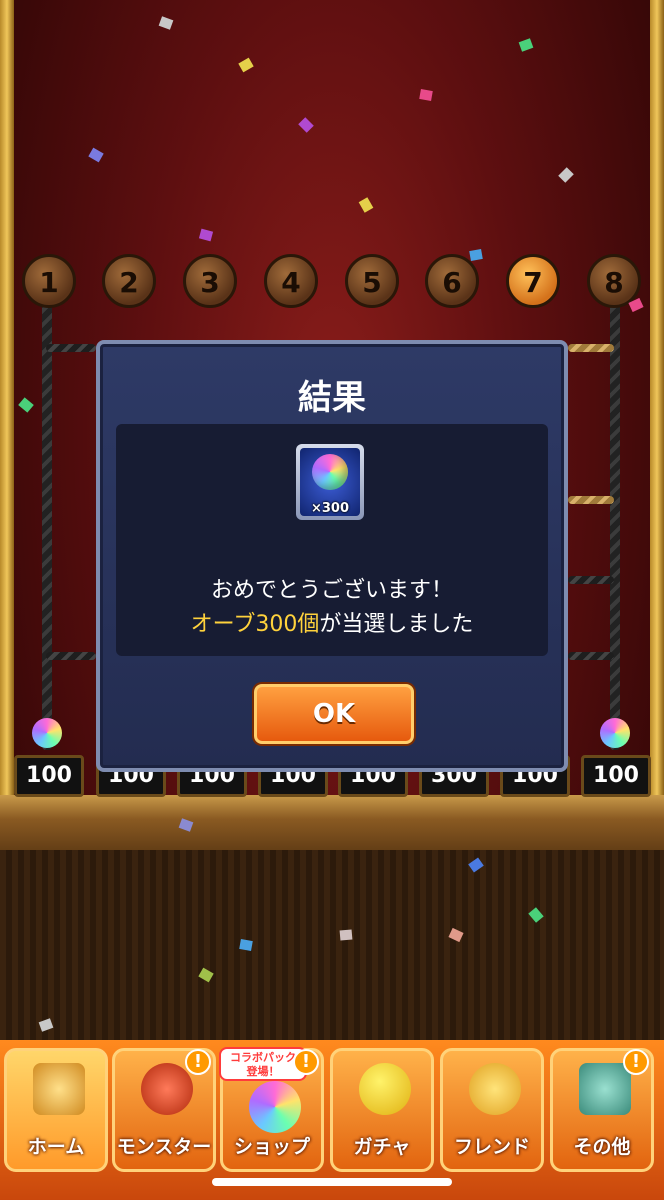 This screenshot has height=1200, width=664. I want to click on home-indicator, so click(332, 1182).